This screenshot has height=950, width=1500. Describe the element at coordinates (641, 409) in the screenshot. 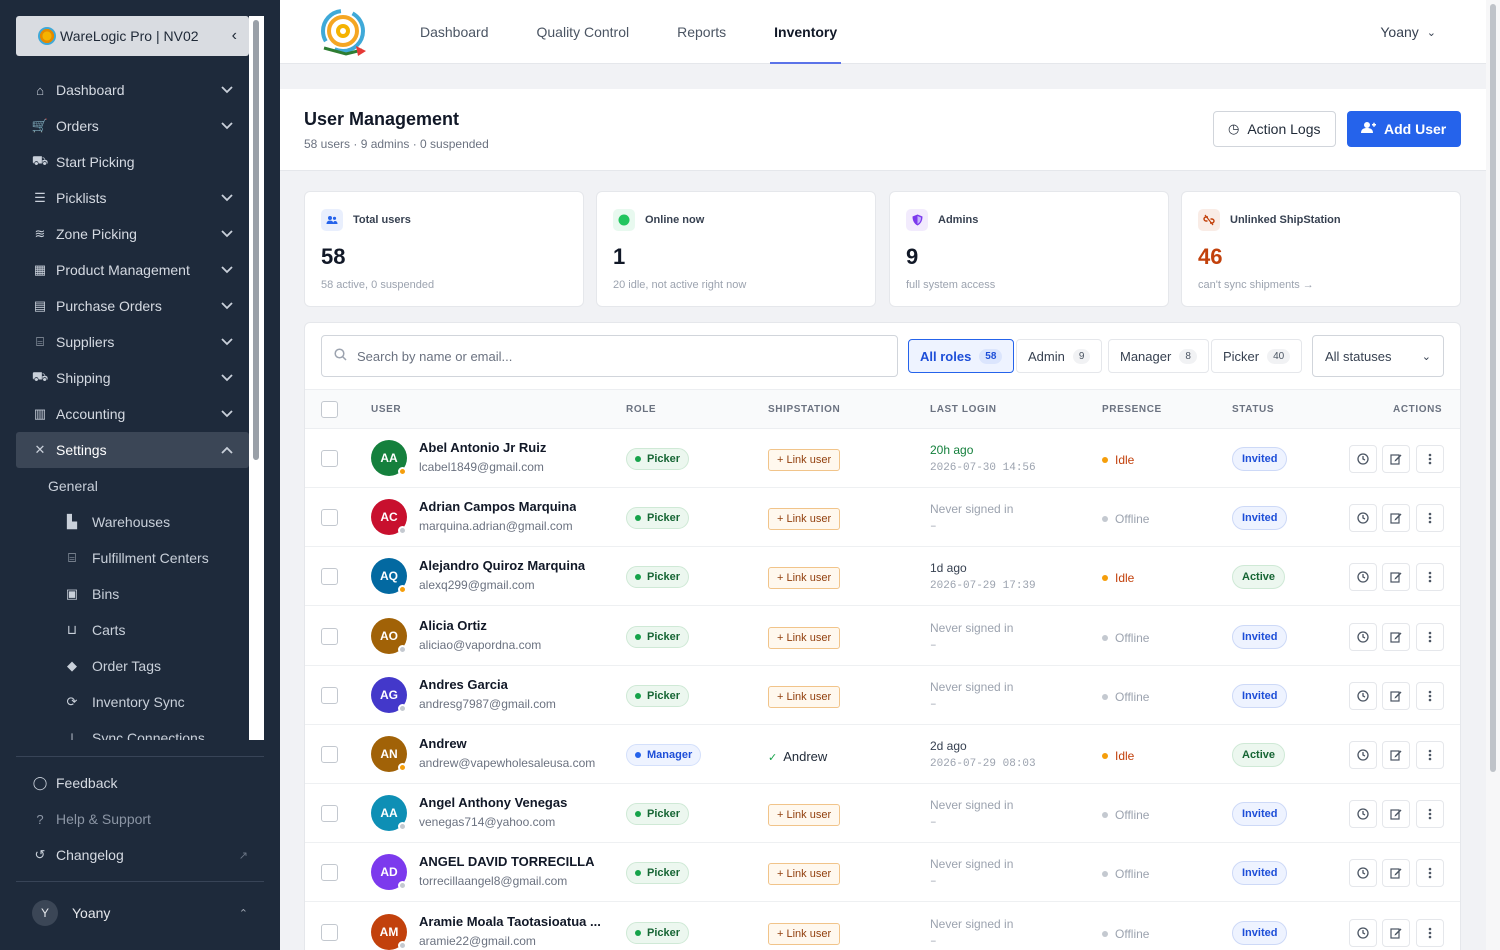

I see `column-header-role: ROLE` at that location.